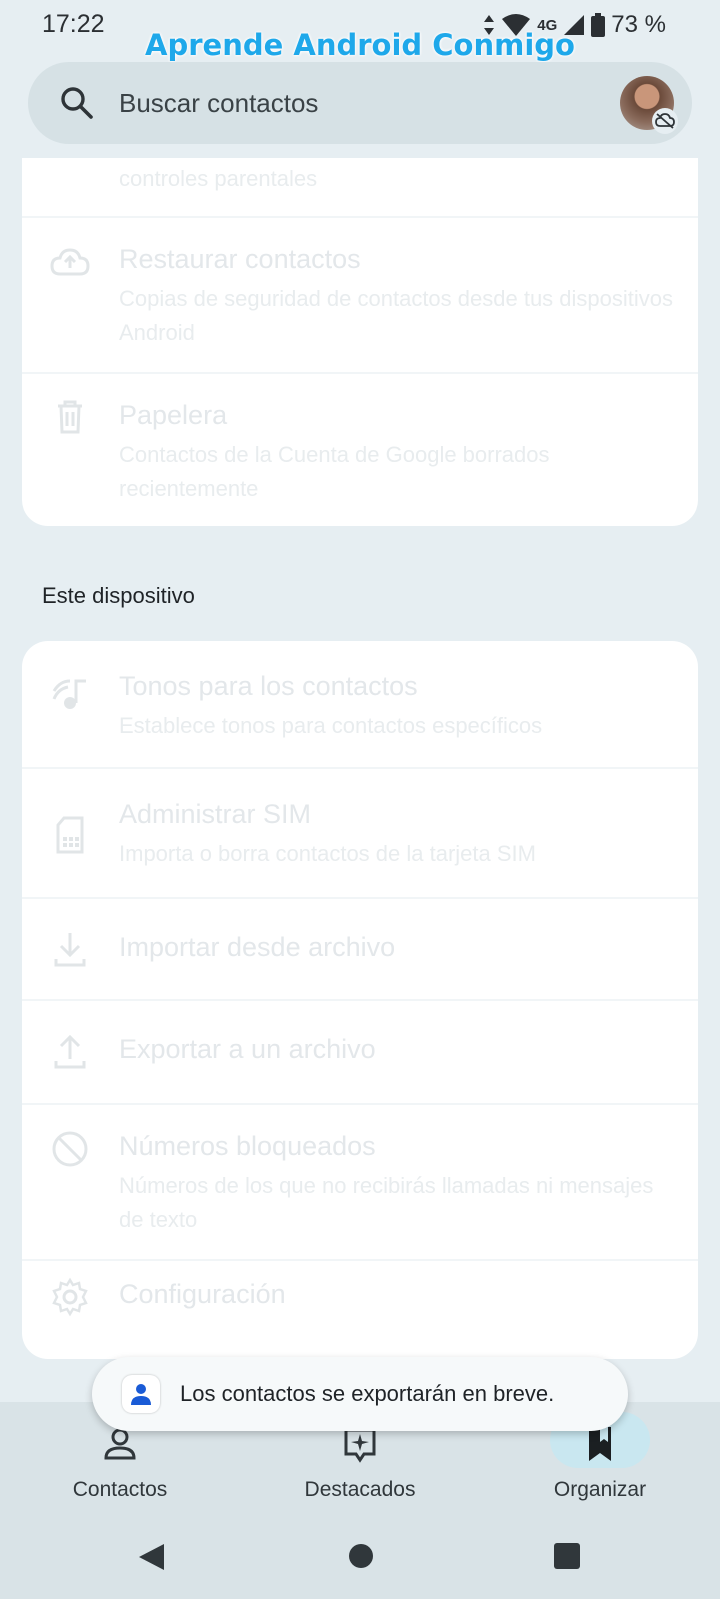 The image size is (720, 1599). Describe the element at coordinates (367, 1393) in the screenshot. I see `snackbar-message: Los contactos se exportarán en breve.` at that location.